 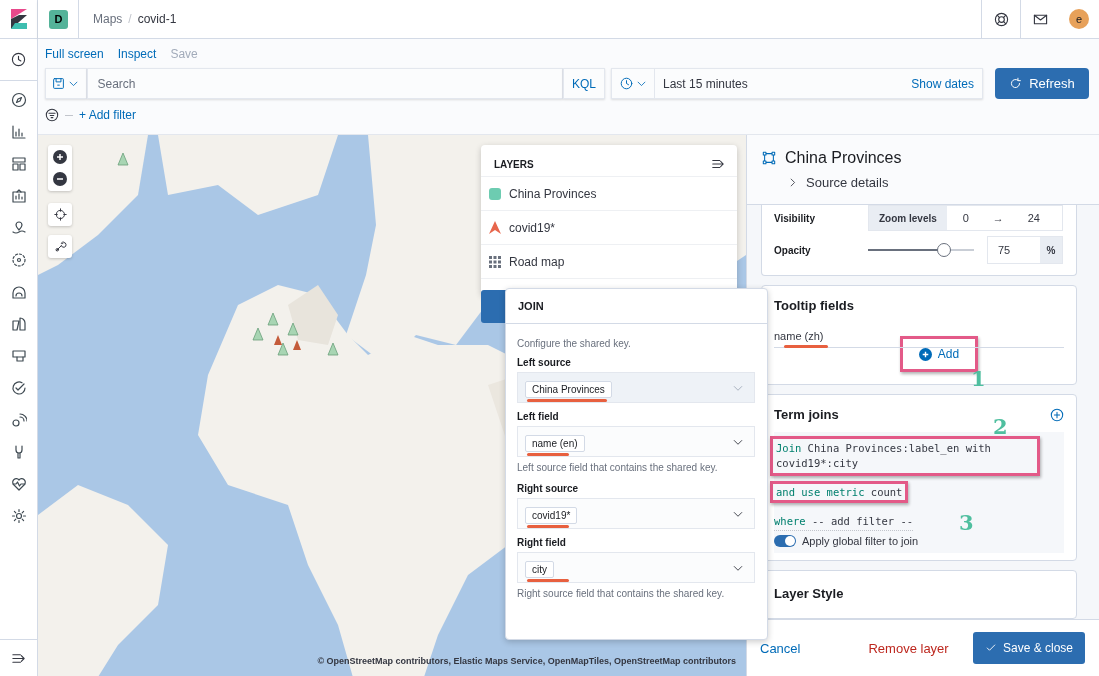 I want to click on help-text: Right source field that contains the shared key., so click(x=621, y=593).